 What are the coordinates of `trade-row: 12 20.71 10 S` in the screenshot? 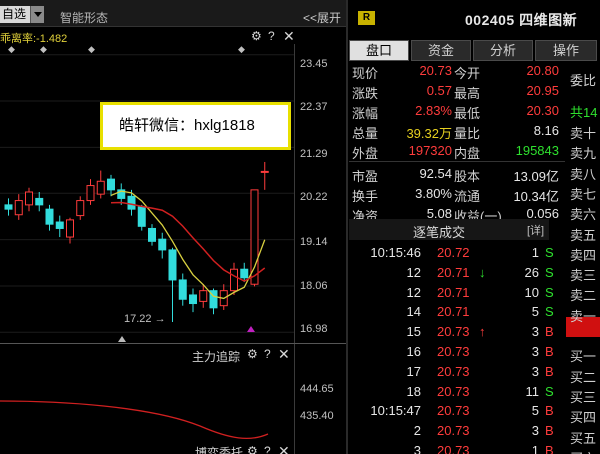 It's located at (459, 295).